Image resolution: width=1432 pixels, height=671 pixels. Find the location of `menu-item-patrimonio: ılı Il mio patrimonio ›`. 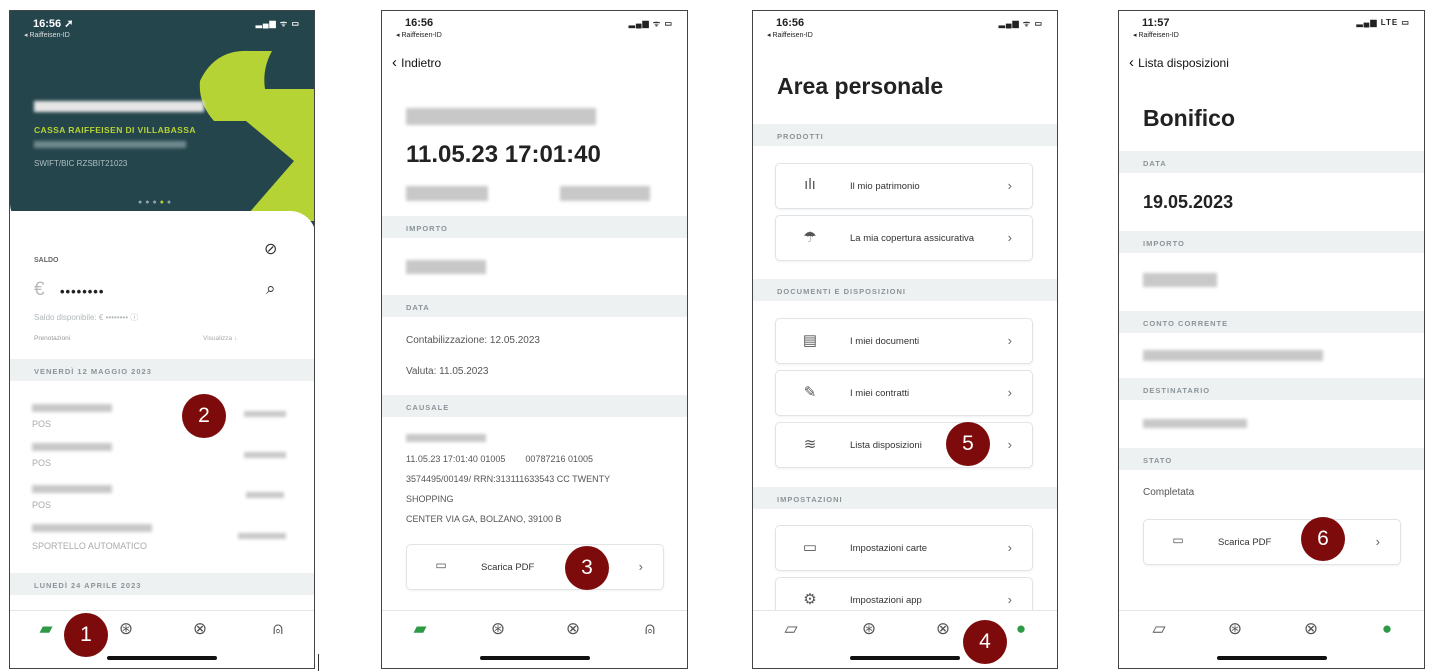

menu-item-patrimonio: ılı Il mio patrimonio › is located at coordinates (904, 186).